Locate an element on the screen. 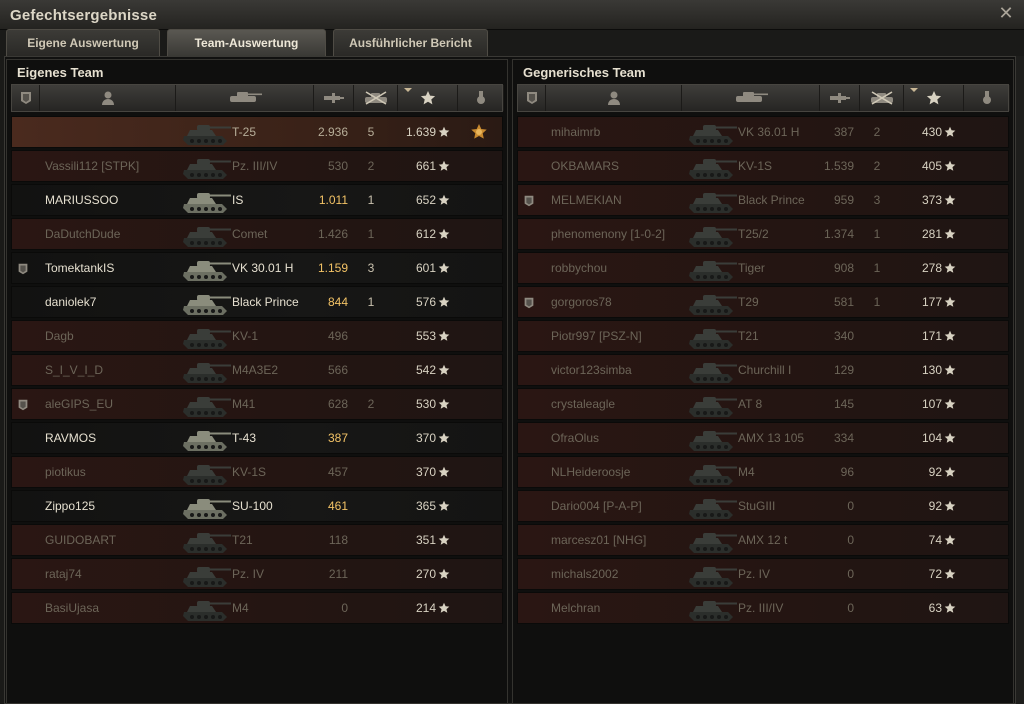 This screenshot has width=1024, height=704. xp-value: 63 is located at coordinates (935, 608).